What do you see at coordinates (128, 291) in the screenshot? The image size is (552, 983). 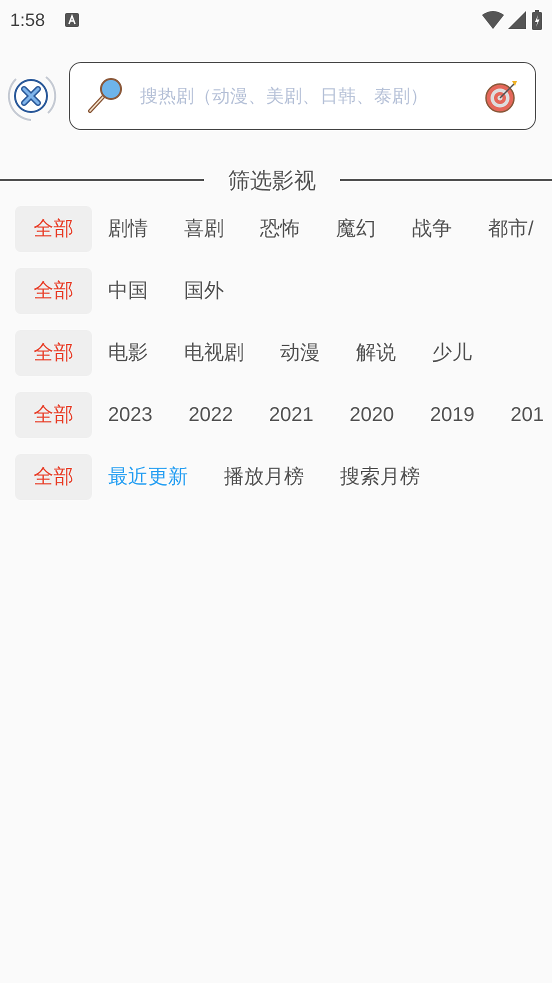 I see `filter-option: 中国` at bounding box center [128, 291].